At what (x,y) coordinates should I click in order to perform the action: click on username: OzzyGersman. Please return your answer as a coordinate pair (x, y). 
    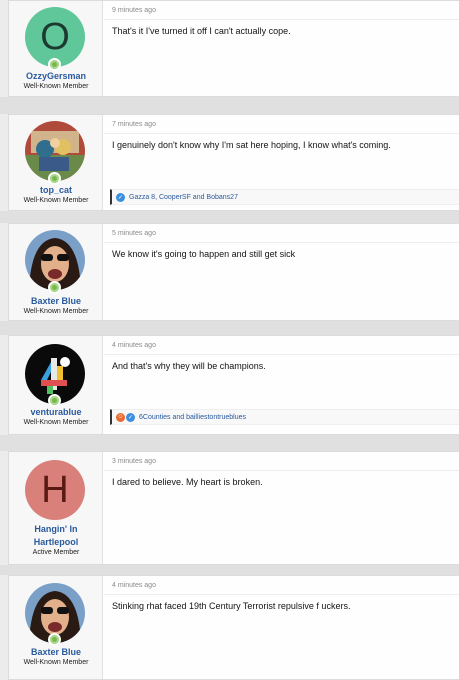
    Looking at the image, I should click on (56, 76).